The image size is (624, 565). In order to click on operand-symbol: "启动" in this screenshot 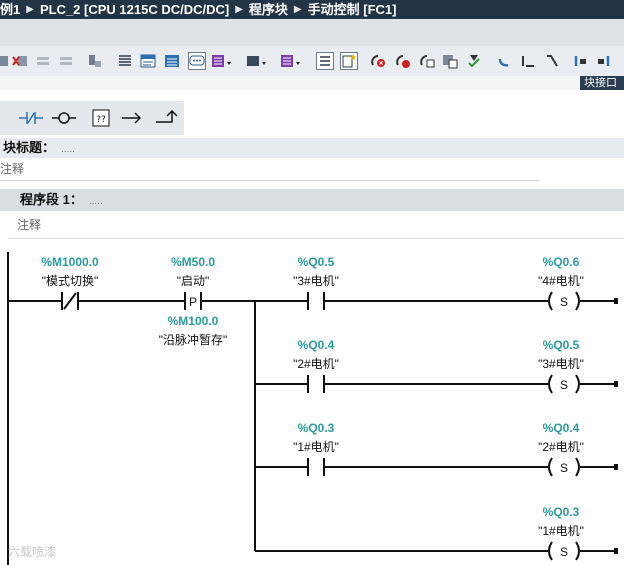, I will do `click(193, 280)`.